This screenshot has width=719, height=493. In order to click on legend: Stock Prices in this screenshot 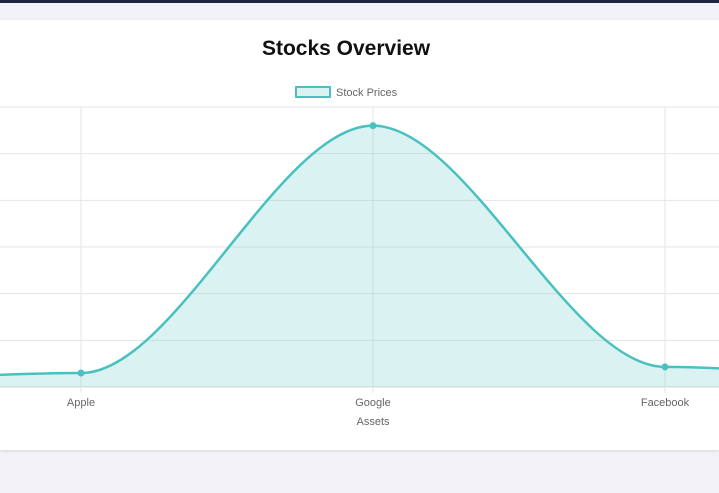, I will do `click(346, 92)`.